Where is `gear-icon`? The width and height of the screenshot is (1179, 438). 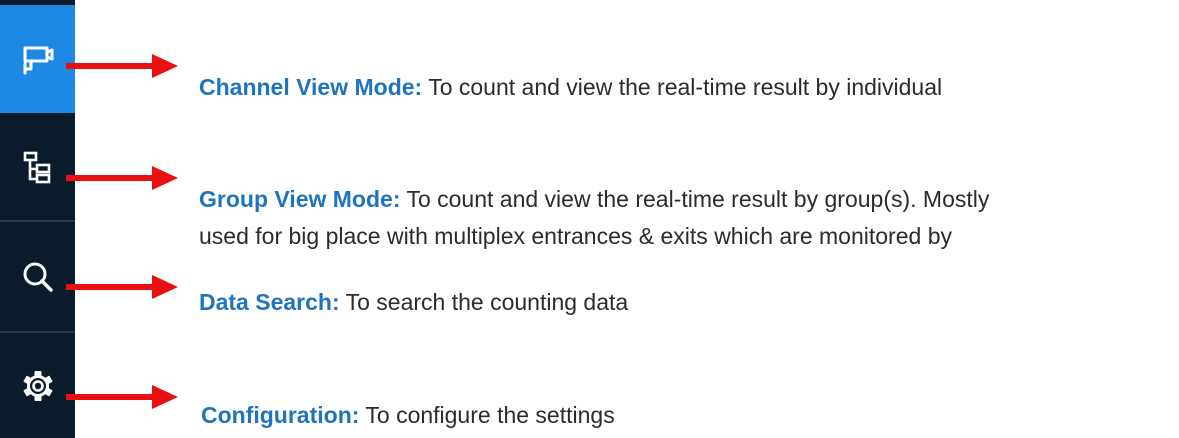
gear-icon is located at coordinates (37, 385).